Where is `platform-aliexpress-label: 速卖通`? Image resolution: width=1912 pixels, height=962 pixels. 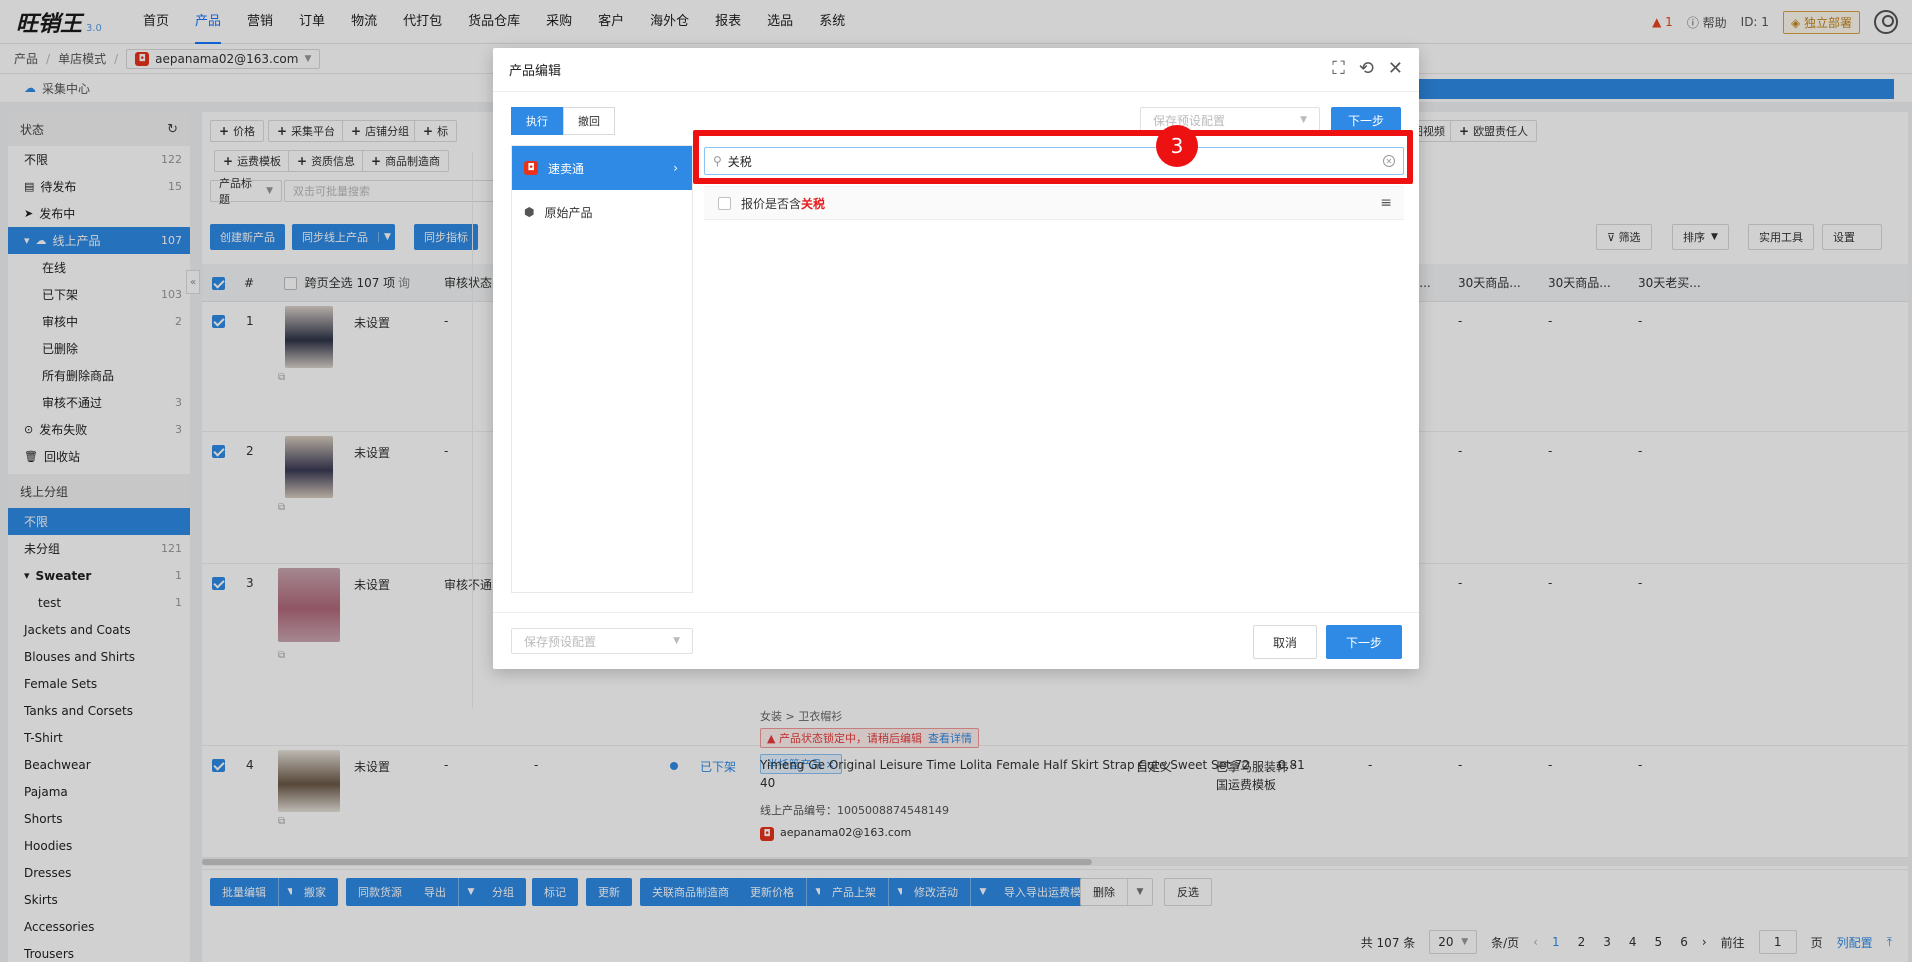
platform-aliexpress-label: 速卖通 is located at coordinates (566, 168).